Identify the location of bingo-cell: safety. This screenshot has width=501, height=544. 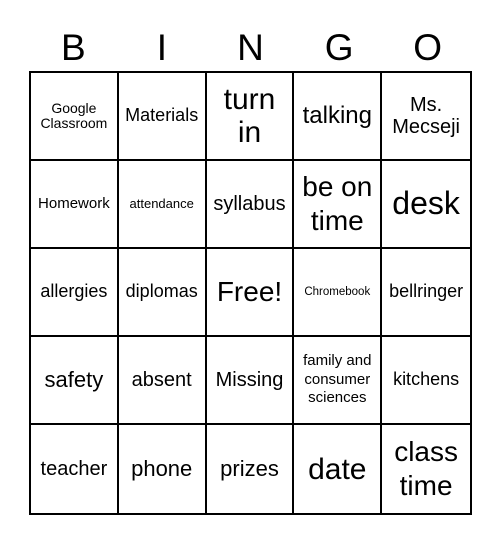
(75, 381).